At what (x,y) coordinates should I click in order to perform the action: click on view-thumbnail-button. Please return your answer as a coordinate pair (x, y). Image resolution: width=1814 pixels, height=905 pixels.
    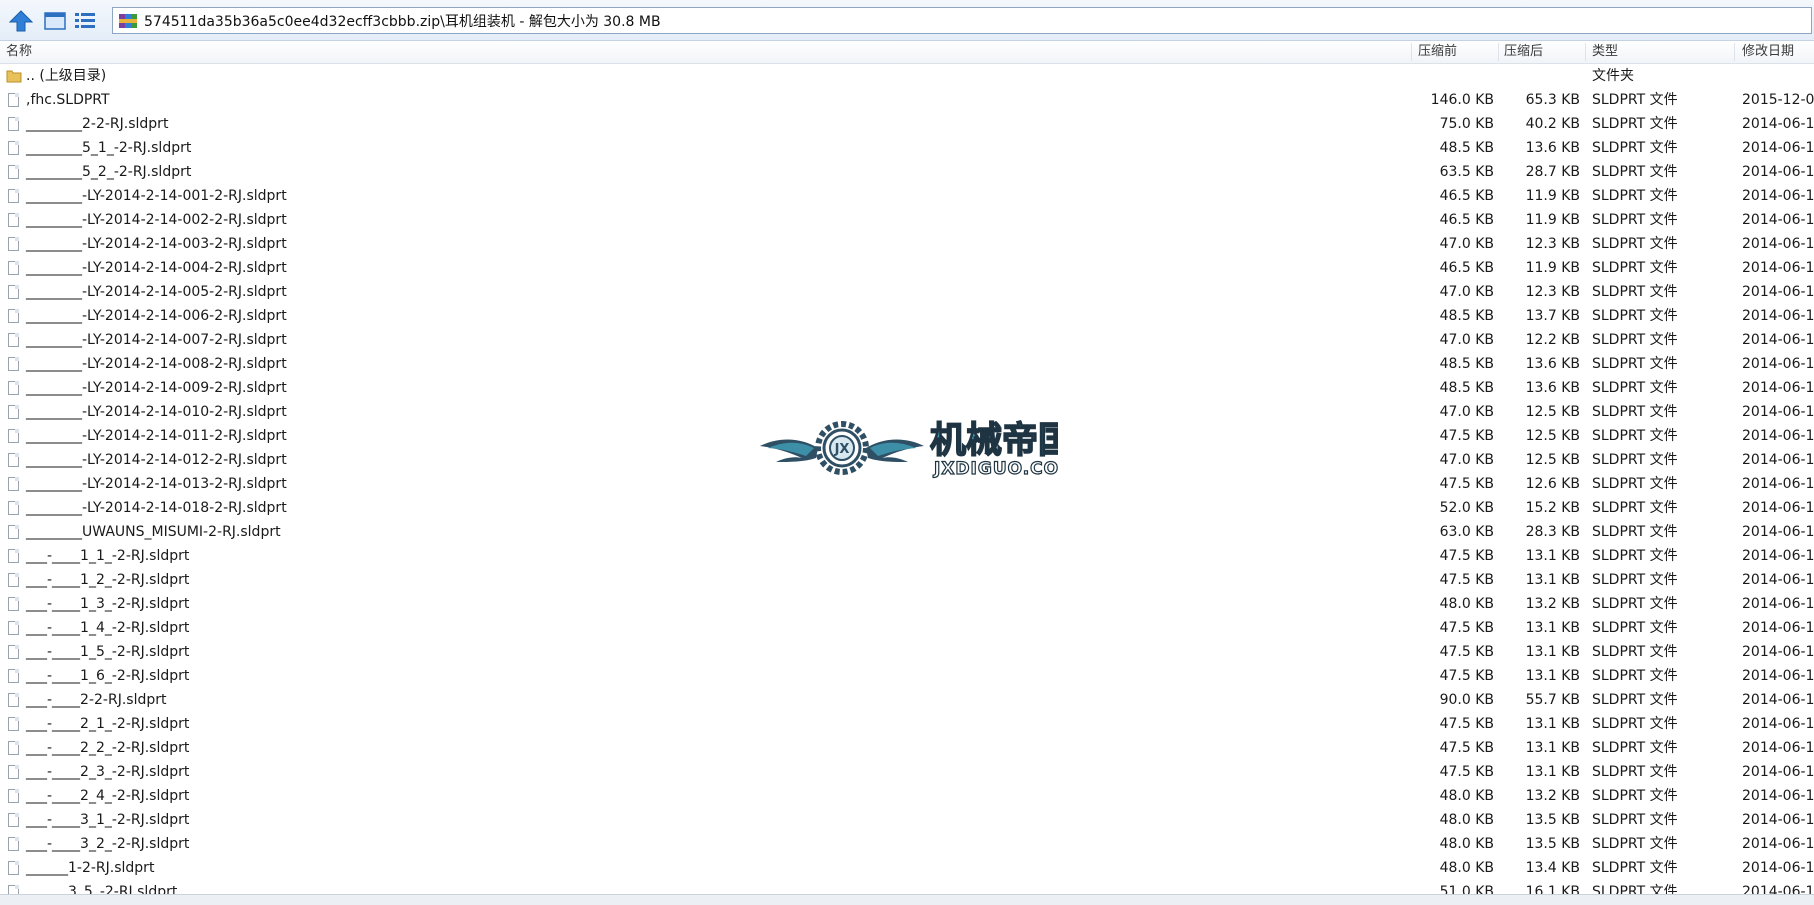
    Looking at the image, I should click on (55, 21).